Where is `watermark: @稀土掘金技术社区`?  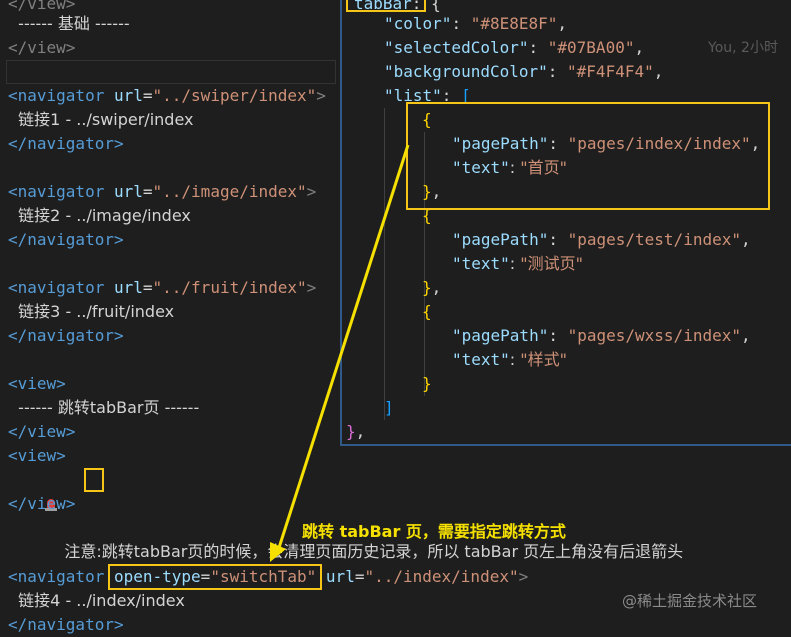
watermark: @稀土掘金技术社区 is located at coordinates (690, 601).